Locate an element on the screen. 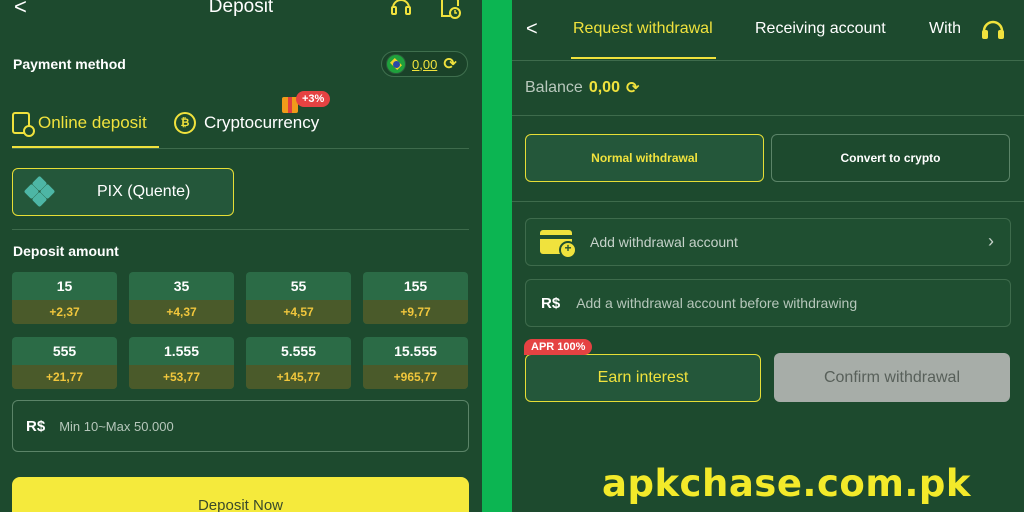 Image resolution: width=1024 pixels, height=512 pixels. amount-option: 35 +4,37 is located at coordinates (181, 298).